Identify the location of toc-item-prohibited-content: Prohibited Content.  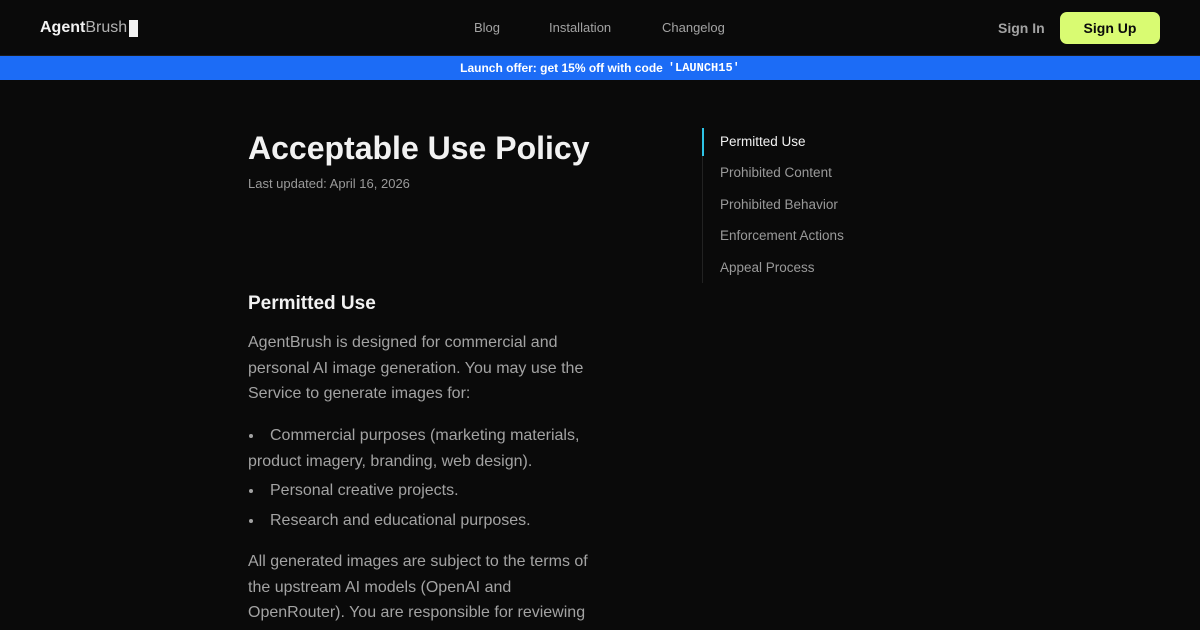
(776, 173).